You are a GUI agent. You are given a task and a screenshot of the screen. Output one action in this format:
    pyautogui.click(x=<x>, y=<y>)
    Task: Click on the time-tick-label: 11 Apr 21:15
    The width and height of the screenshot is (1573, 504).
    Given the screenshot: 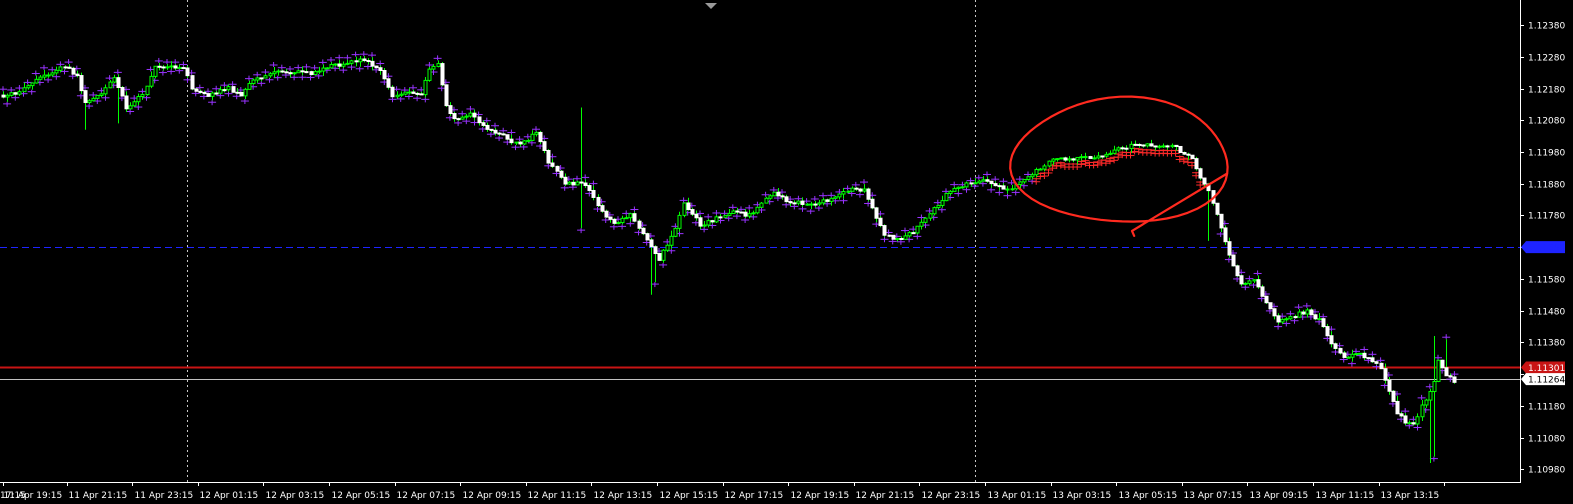 What is the action you would take?
    pyautogui.click(x=98, y=496)
    